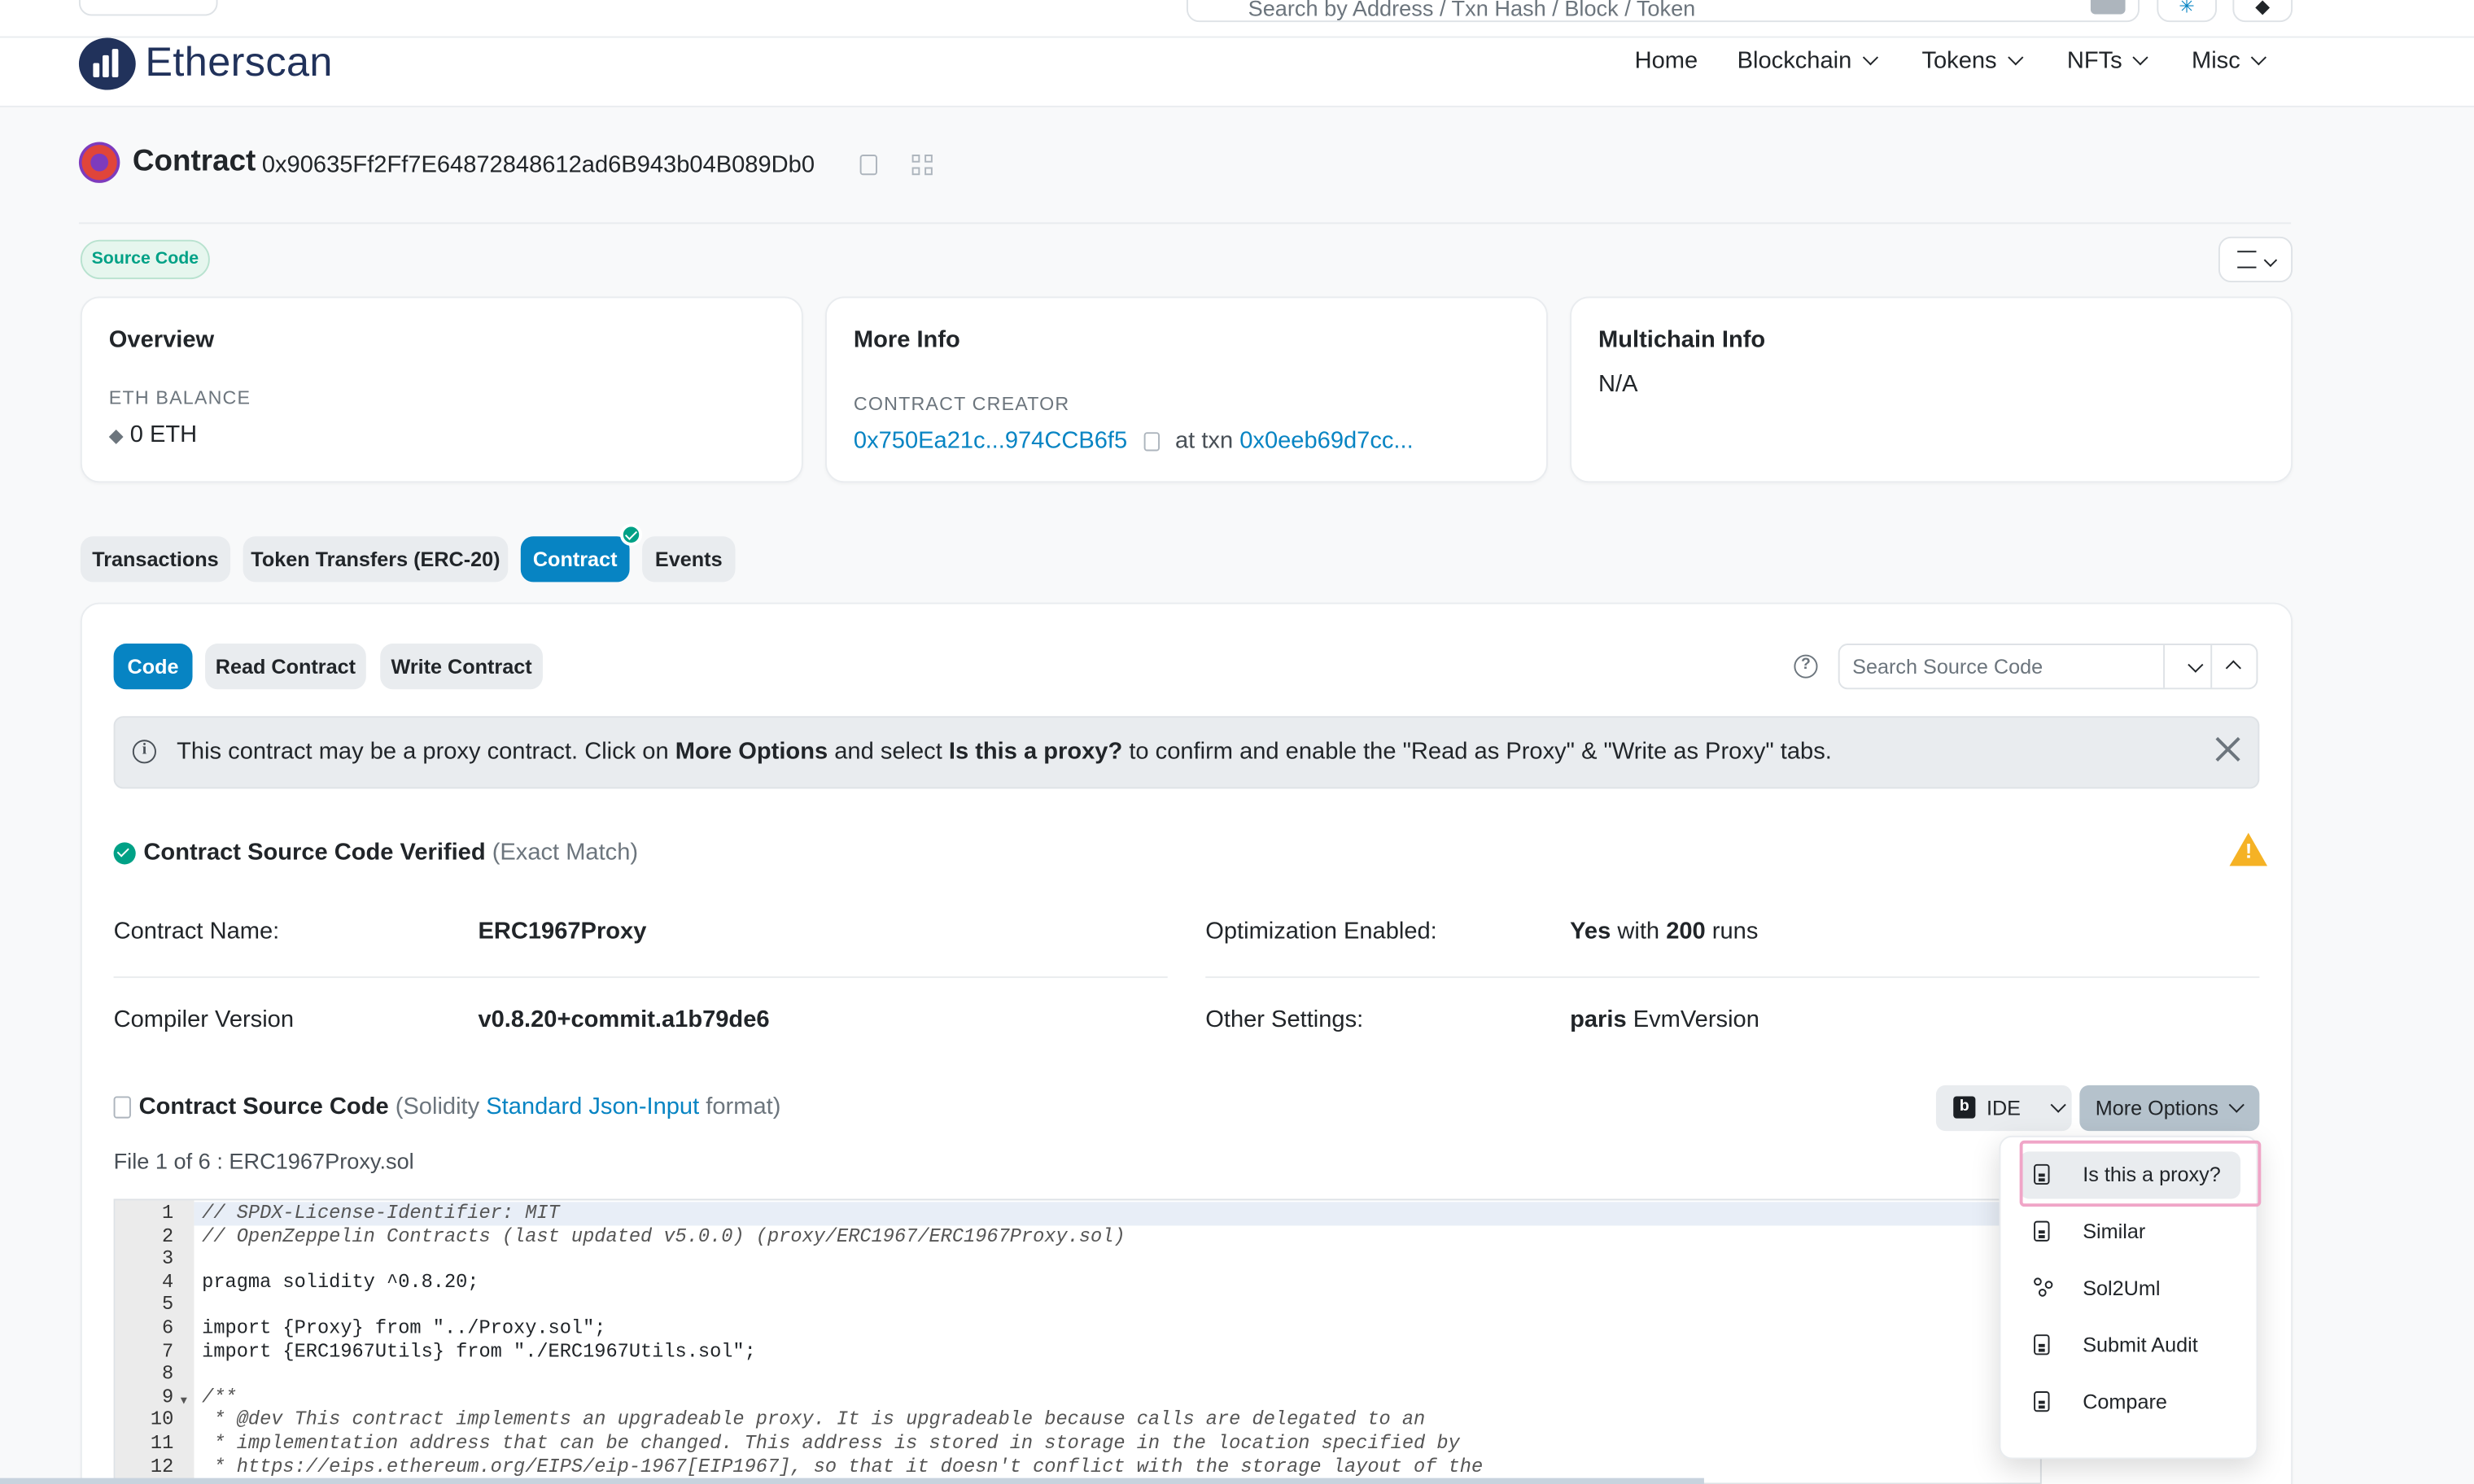 The width and height of the screenshot is (2474, 1484). I want to click on nav-home: Home, so click(1666, 61).